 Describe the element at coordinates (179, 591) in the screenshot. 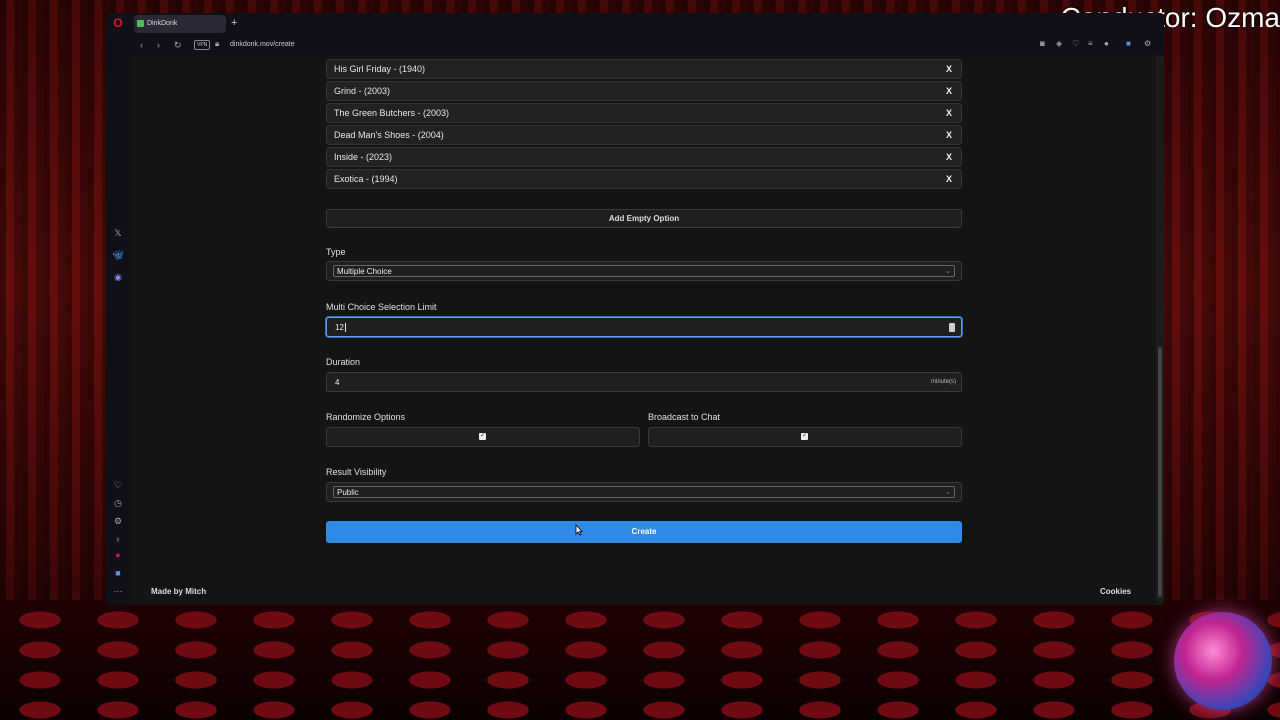

I see `made-by-text: Made by Mitch` at that location.